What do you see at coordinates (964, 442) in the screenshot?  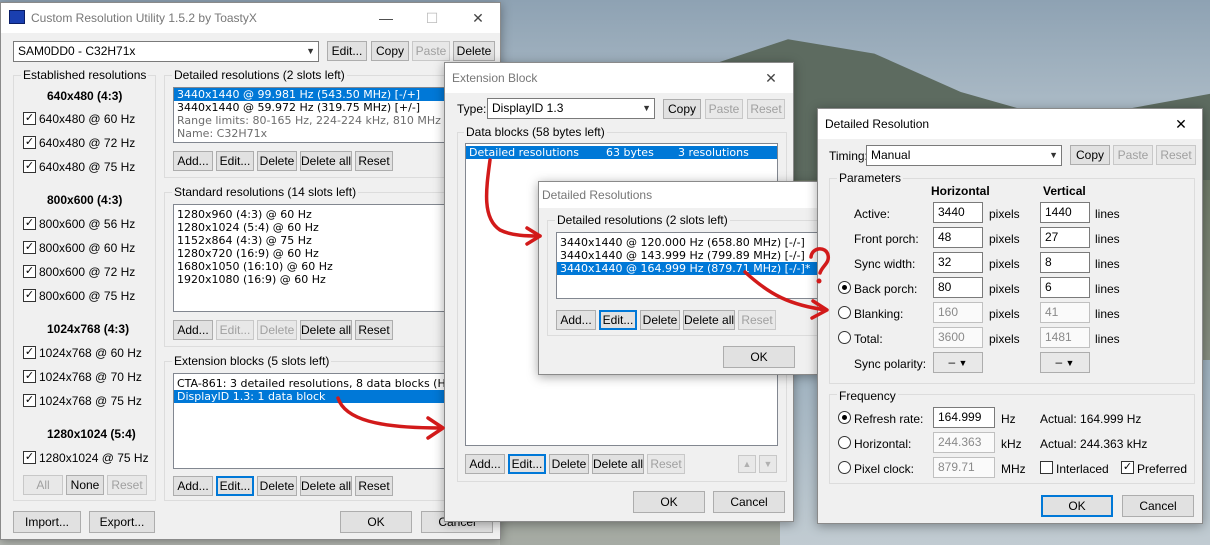 I see `horizontal-freq-input: 244.363` at bounding box center [964, 442].